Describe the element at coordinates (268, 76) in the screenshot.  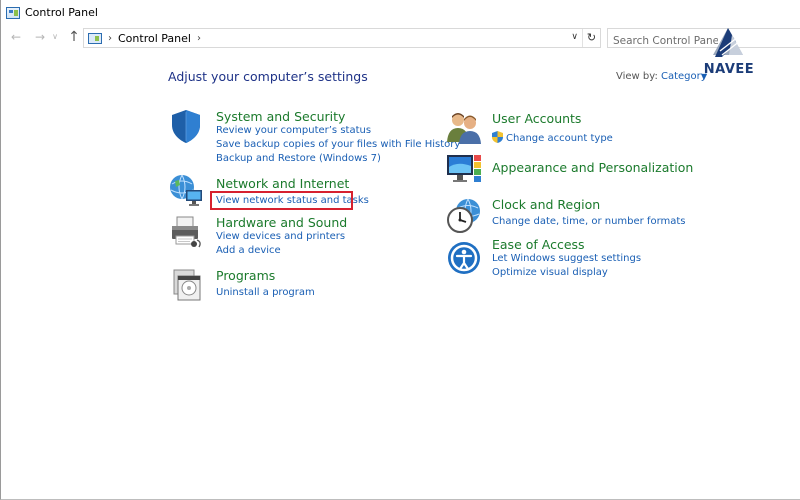
I see `page-heading: Adjust your computer’s settings` at that location.